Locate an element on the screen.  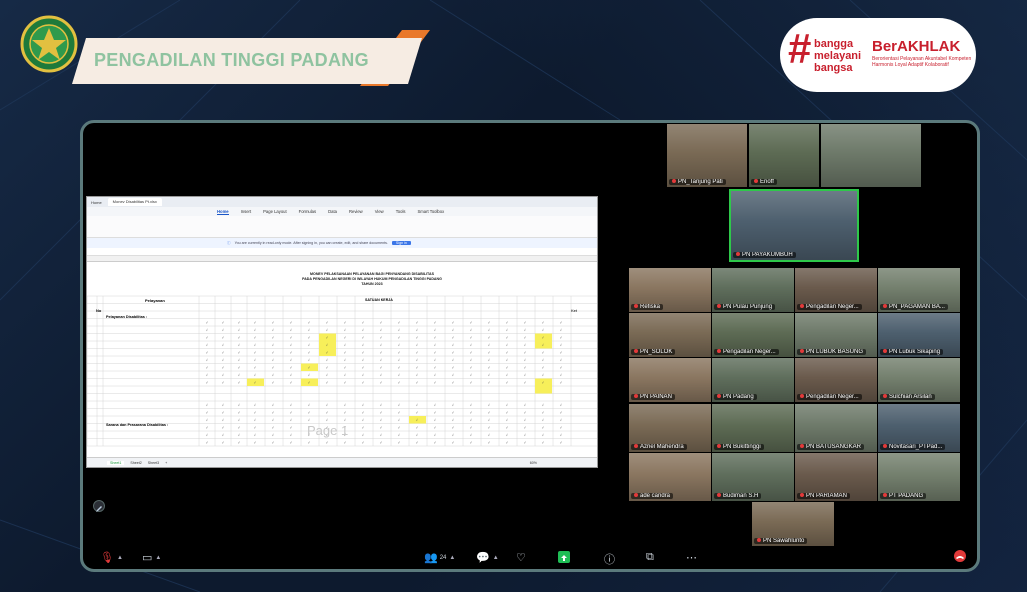
participant-tile: Refiska is located at coordinates (670, 290).